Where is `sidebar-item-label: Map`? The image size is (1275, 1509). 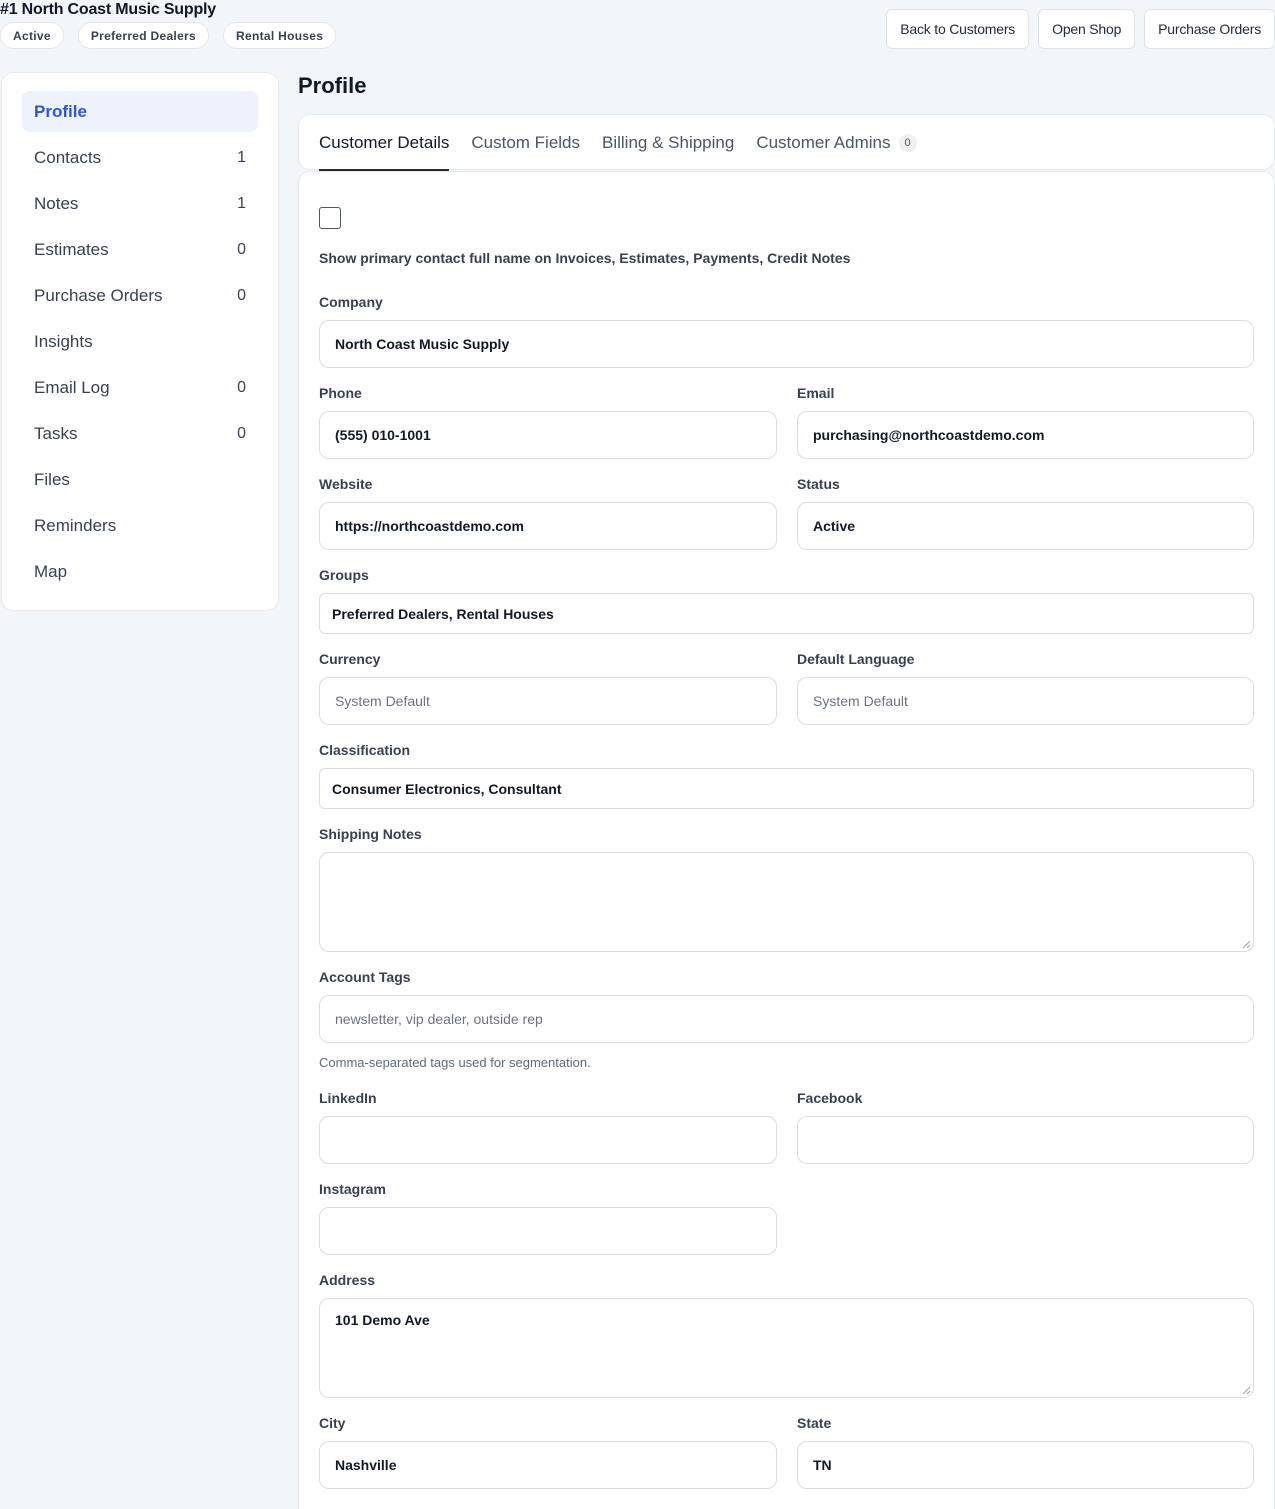 sidebar-item-label: Map is located at coordinates (51, 571).